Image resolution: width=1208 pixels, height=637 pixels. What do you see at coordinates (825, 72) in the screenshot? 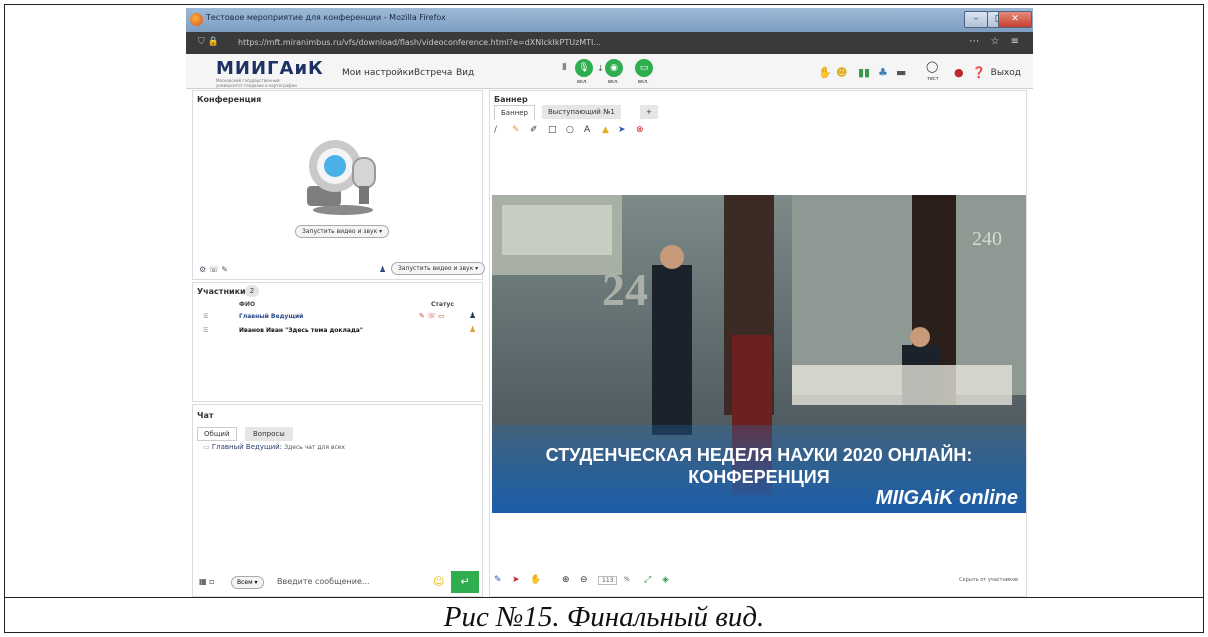
I see `raise-hand-icon: ✋` at bounding box center [825, 72].